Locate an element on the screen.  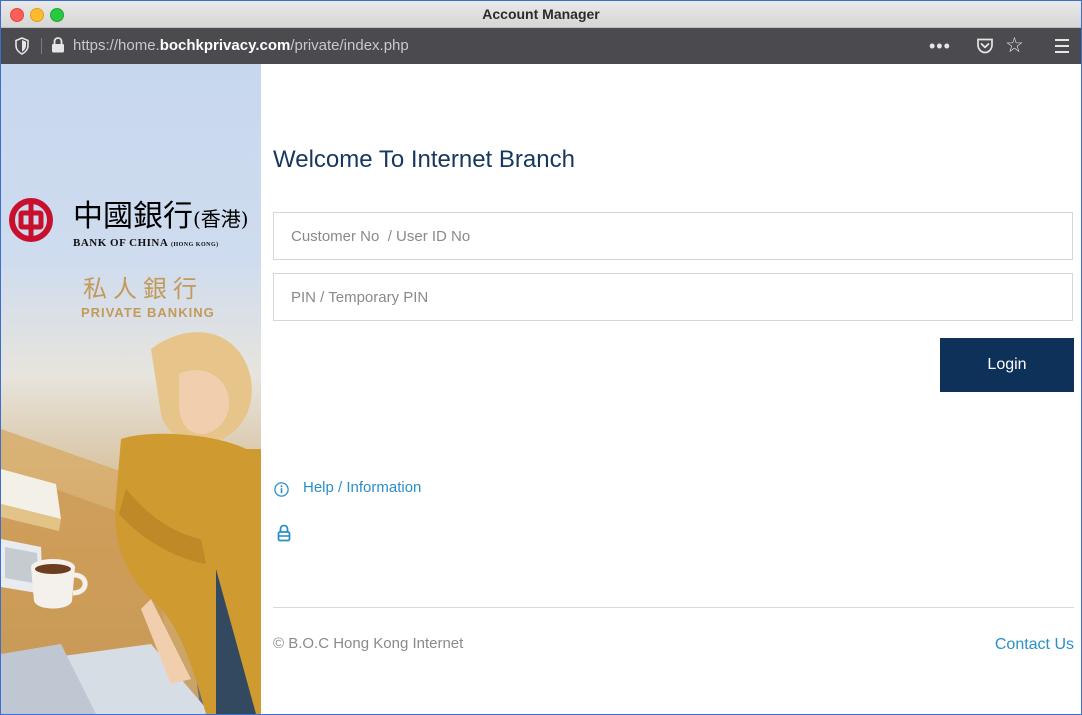
hamburger-menu-icon is located at coordinates (1062, 48).